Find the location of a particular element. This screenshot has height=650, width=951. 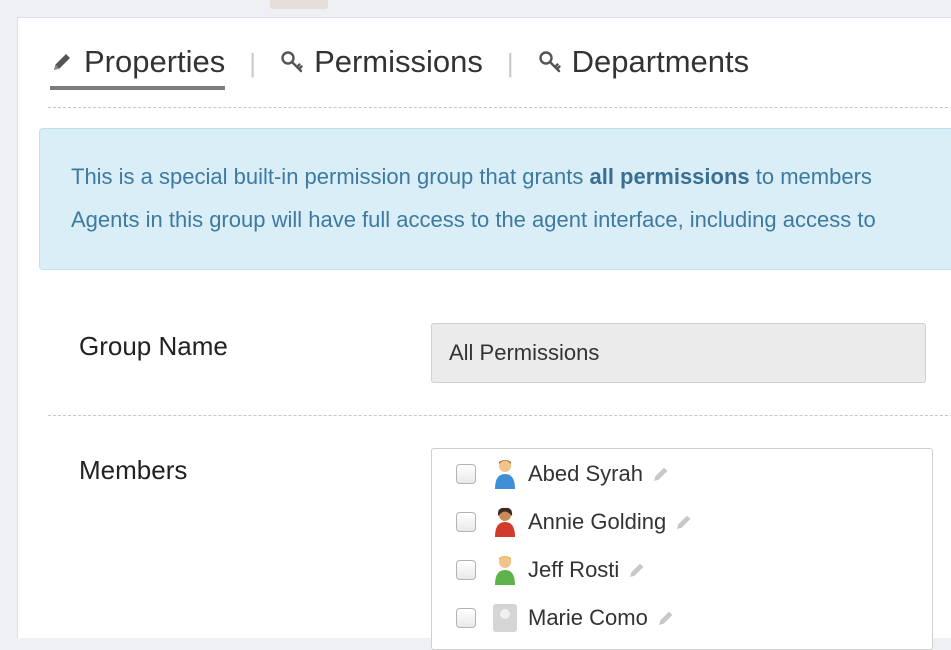

tab-label: Permissions is located at coordinates (398, 61).